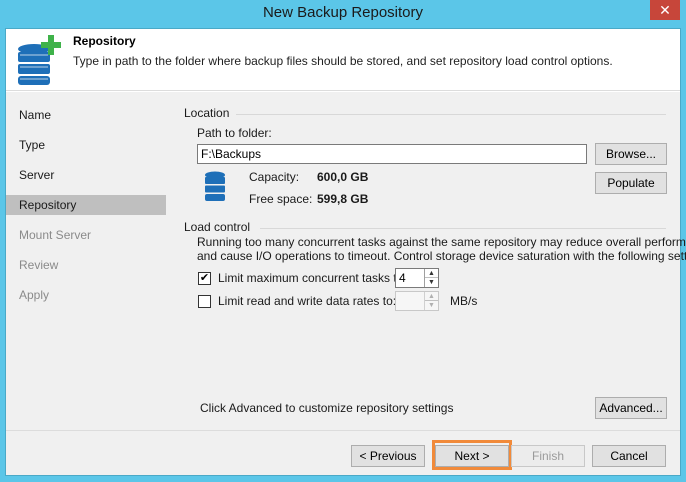 This screenshot has width=686, height=482. Describe the element at coordinates (204, 301) in the screenshot. I see `limit-rate-checkbox` at that location.